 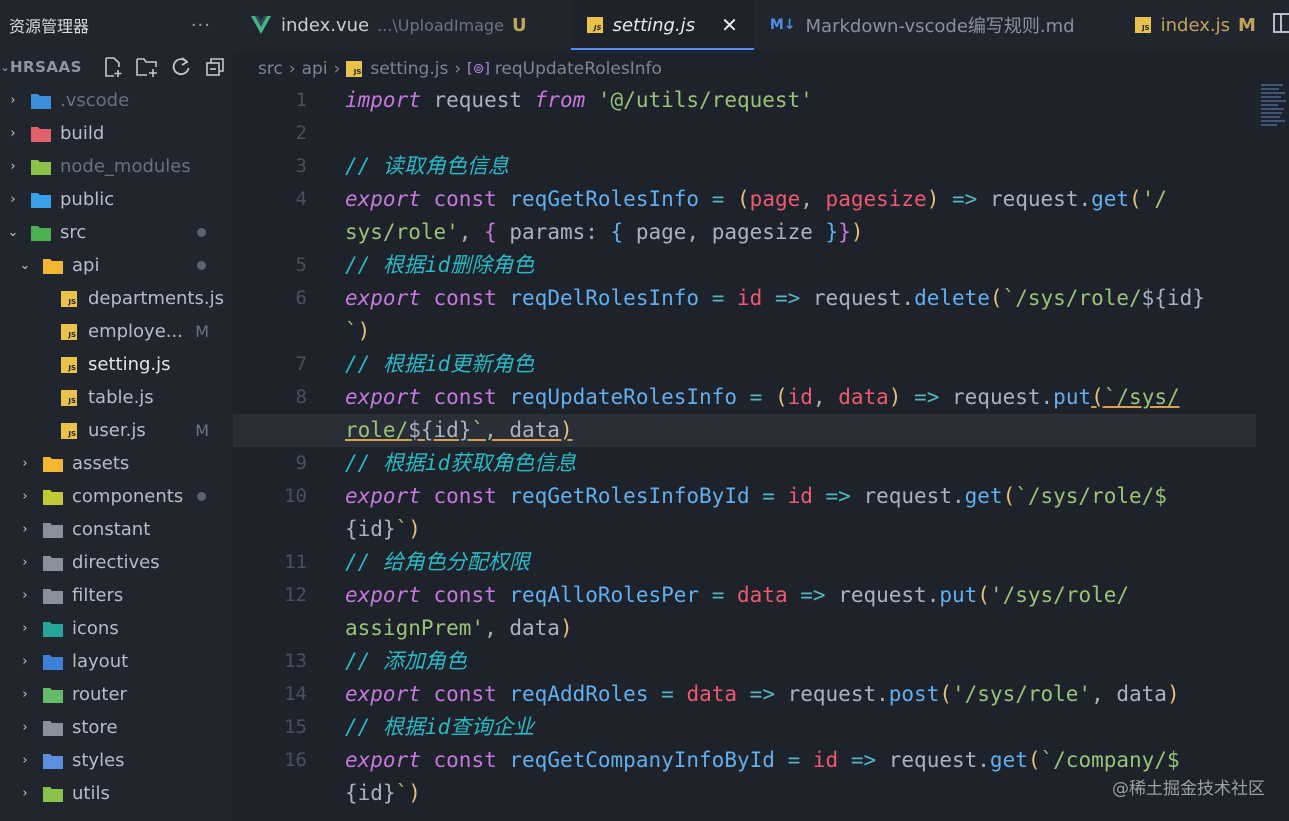 What do you see at coordinates (53, 596) in the screenshot?
I see `folder-icon` at bounding box center [53, 596].